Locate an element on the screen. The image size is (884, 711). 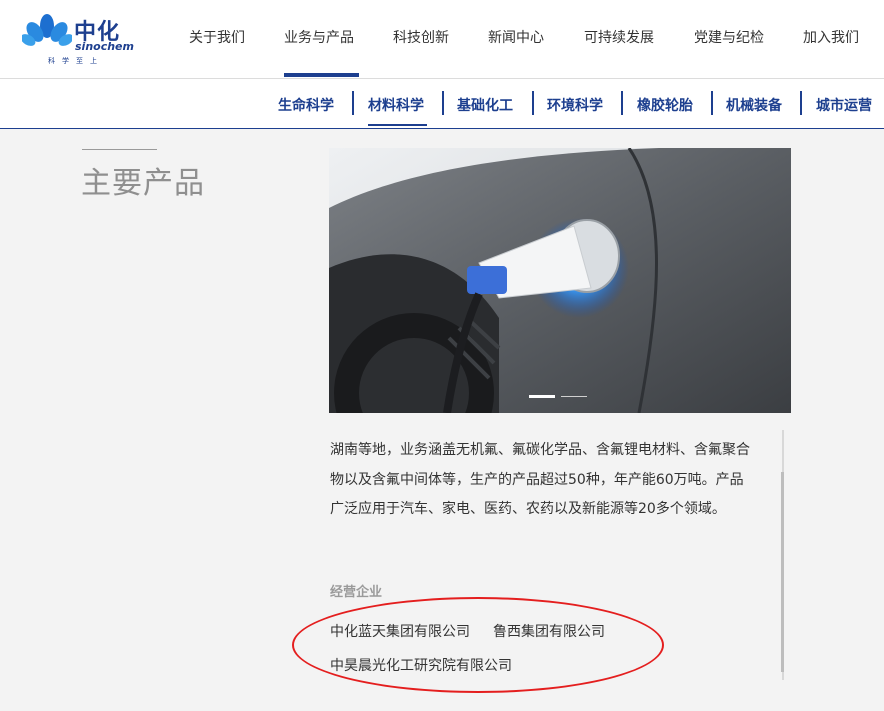
sinochem-logo: 中化 sinochem 科学至上 is located at coordinates (78, 40).